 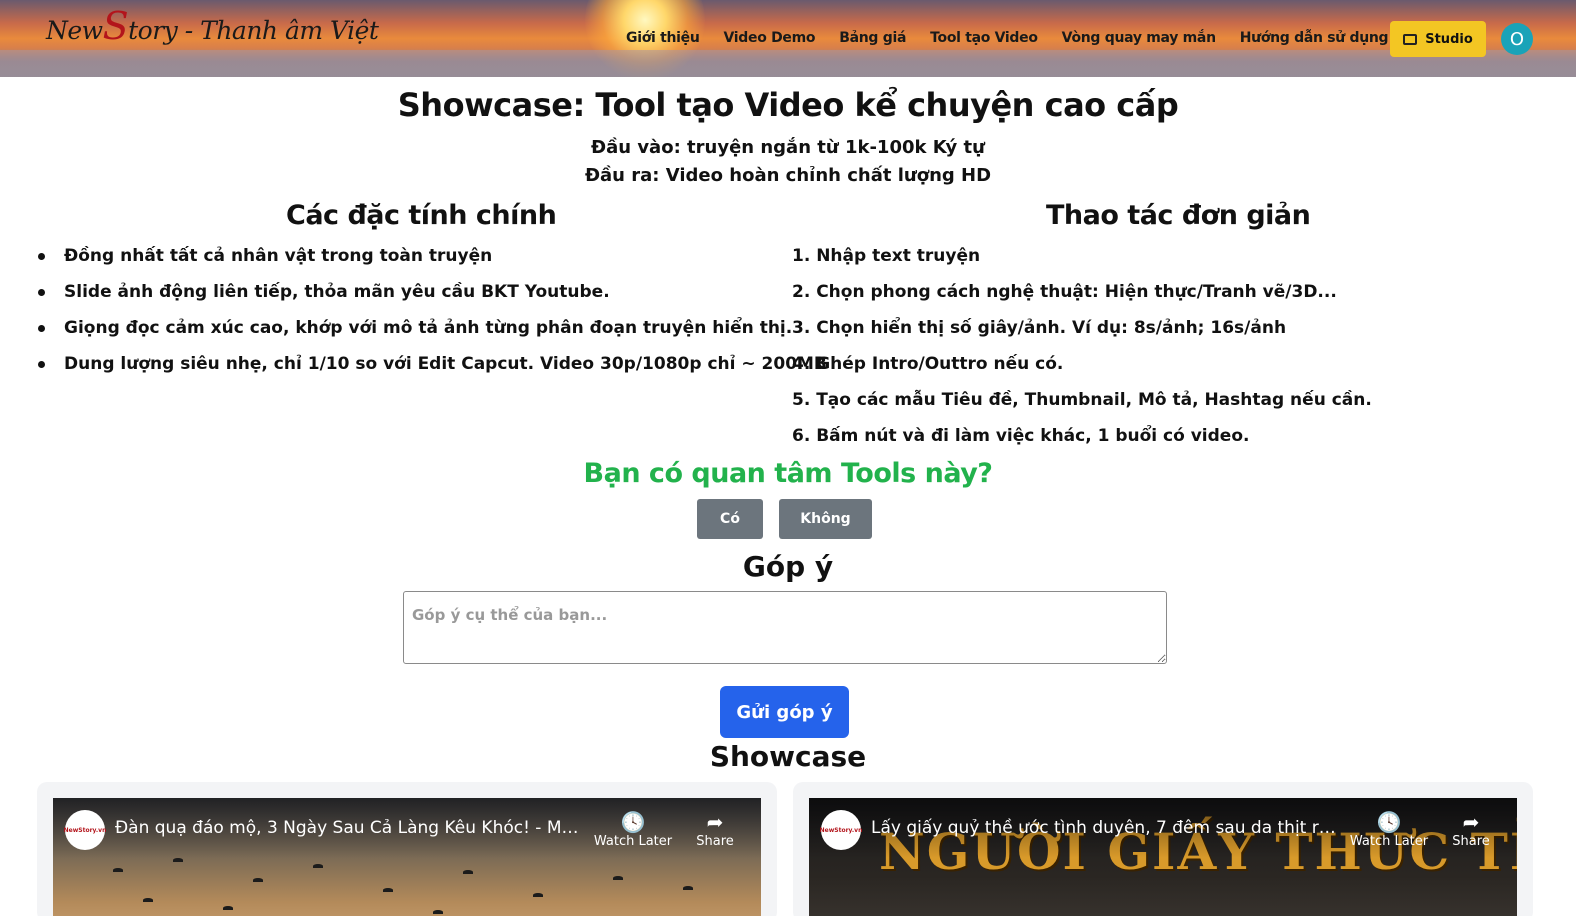 I want to click on steps-heading: Thao tác đơn giản, so click(x=1178, y=215).